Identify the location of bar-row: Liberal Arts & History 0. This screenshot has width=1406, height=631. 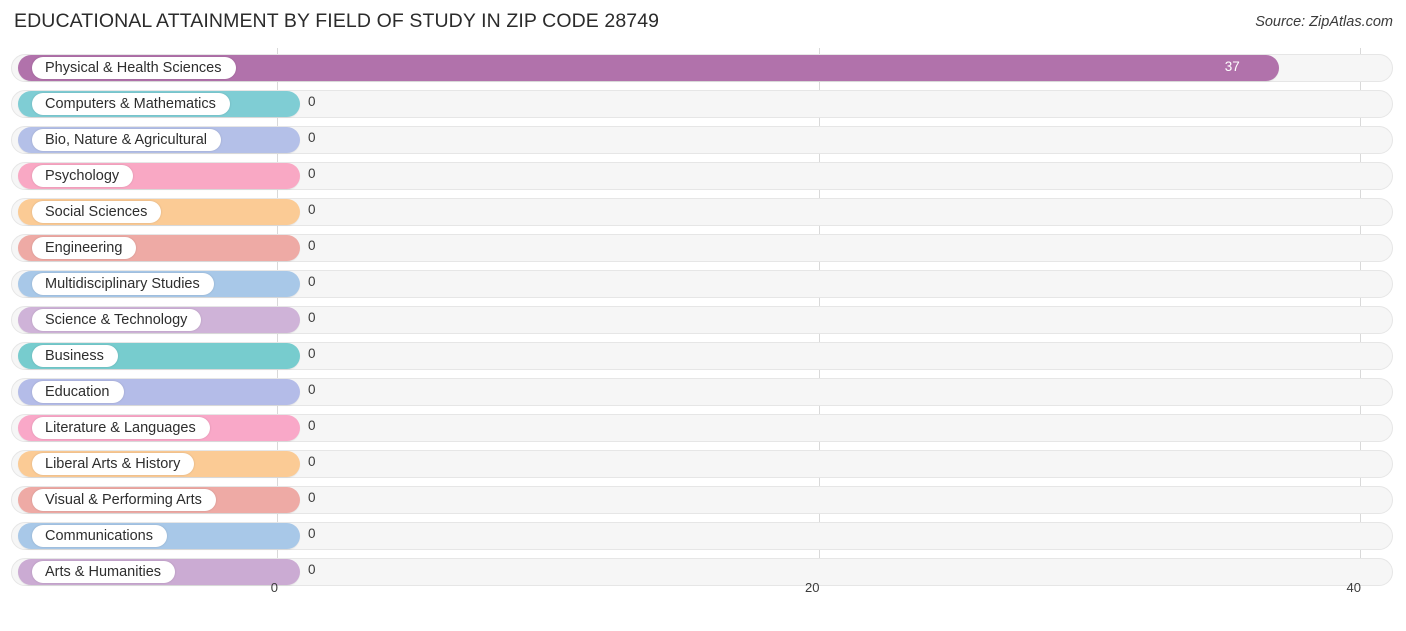
(703, 464).